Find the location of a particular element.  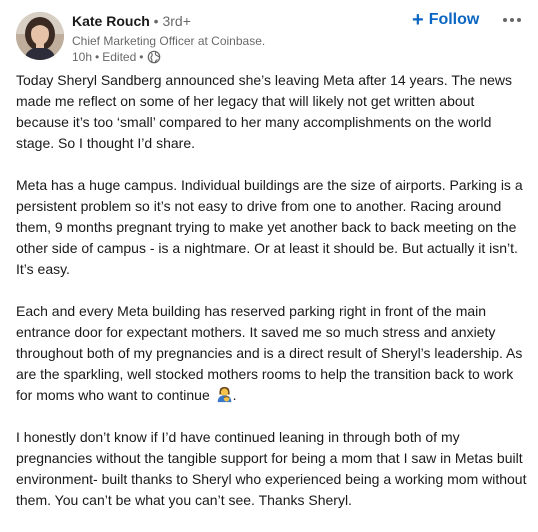

follow-button: + Follow is located at coordinates (445, 20).